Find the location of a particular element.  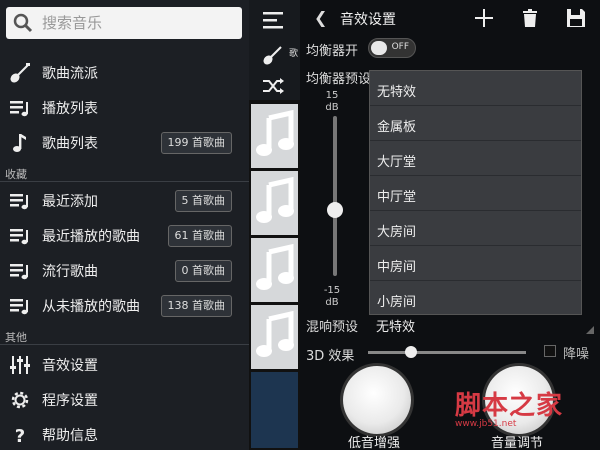

drawer-item-never-played: 从未播放的歌曲 138 首歌曲 is located at coordinates (124, 306).